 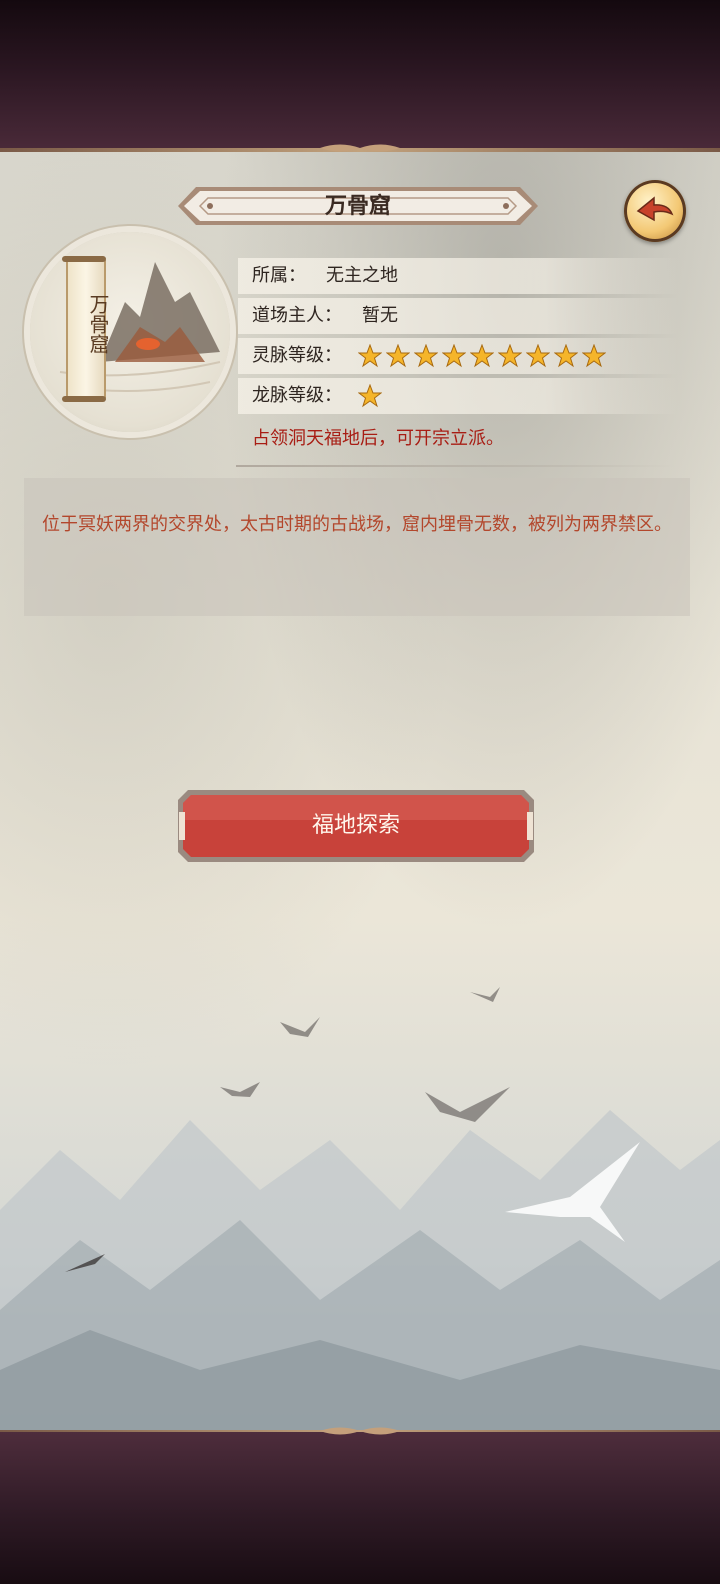 I want to click on info-row-spirit-vein: 灵脉等级：, so click(x=458, y=356).